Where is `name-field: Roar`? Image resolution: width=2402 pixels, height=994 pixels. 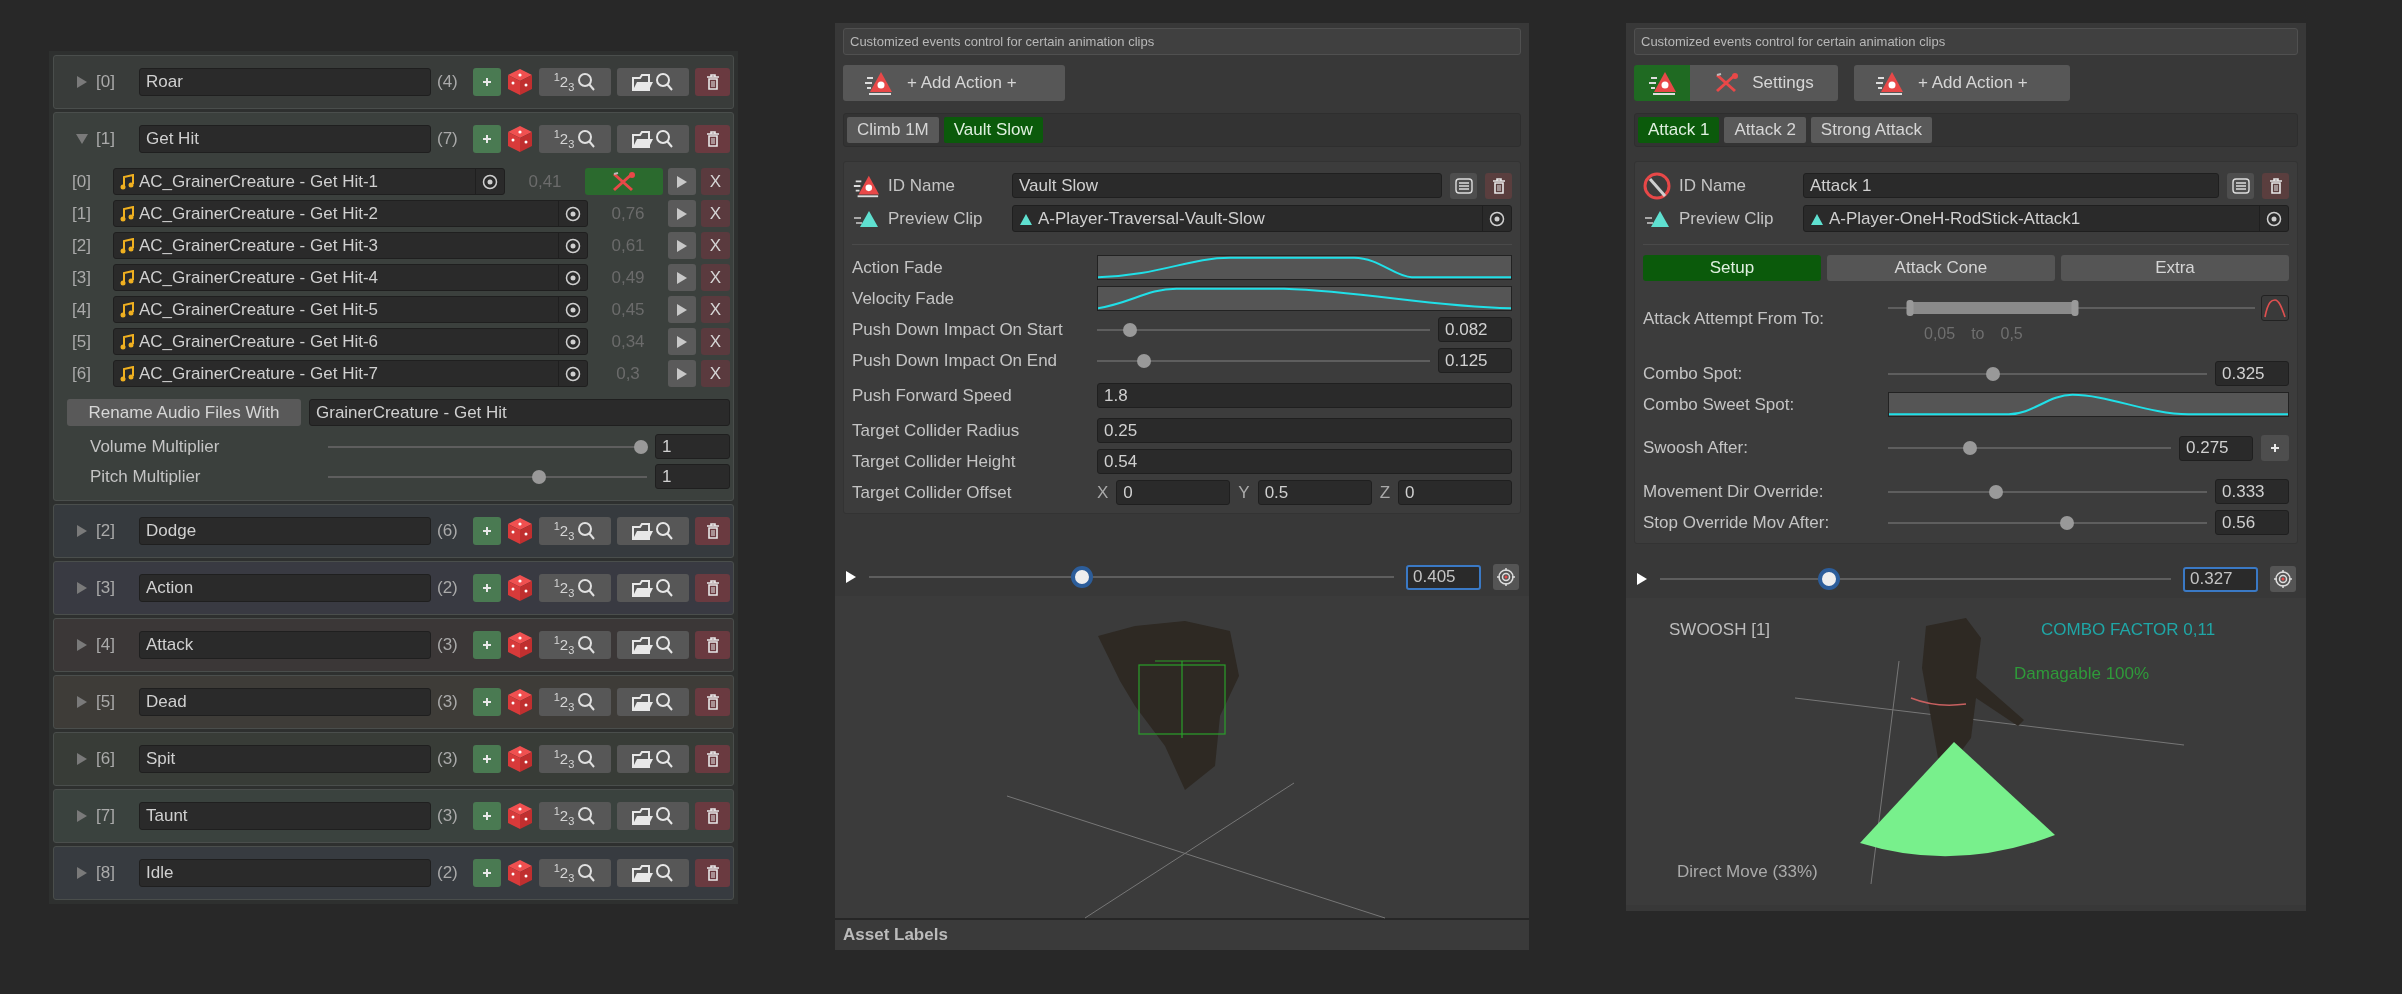 name-field: Roar is located at coordinates (285, 82).